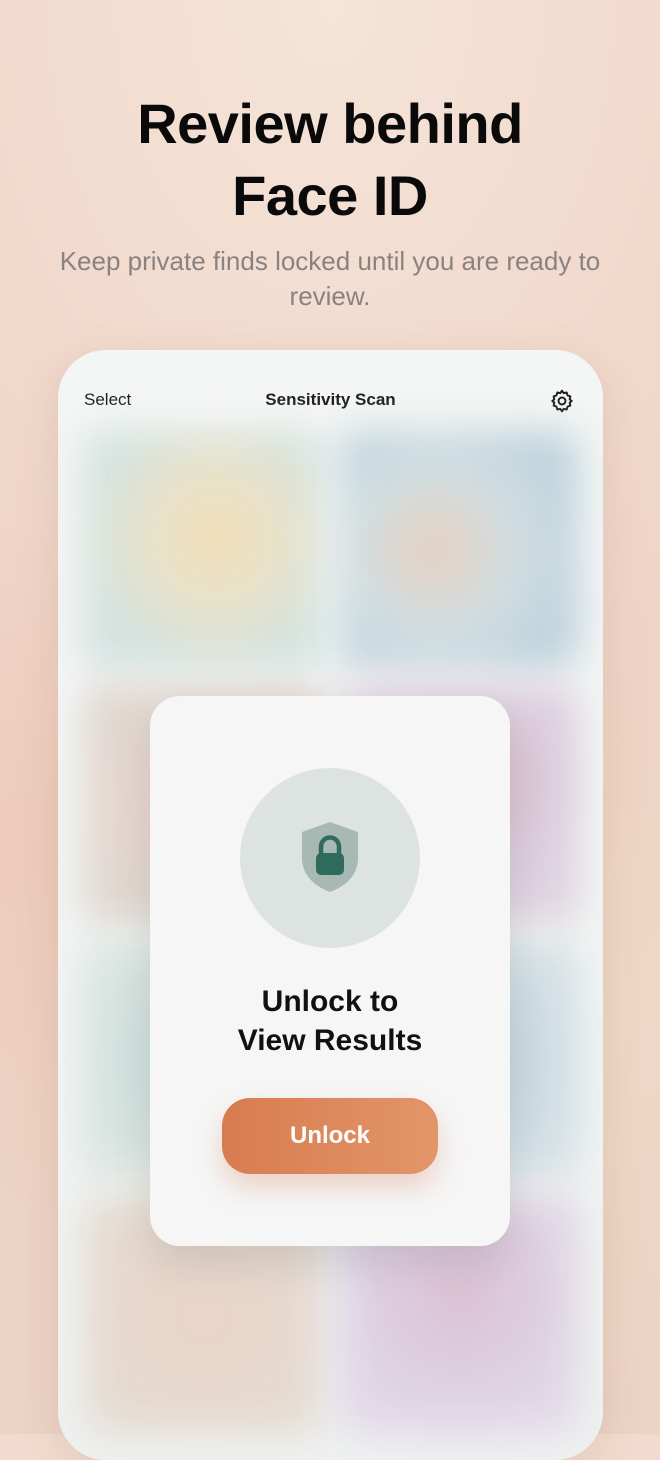 Image resolution: width=660 pixels, height=1460 pixels. I want to click on navigation-bar: Select Sensitivity Scan, so click(330, 402).